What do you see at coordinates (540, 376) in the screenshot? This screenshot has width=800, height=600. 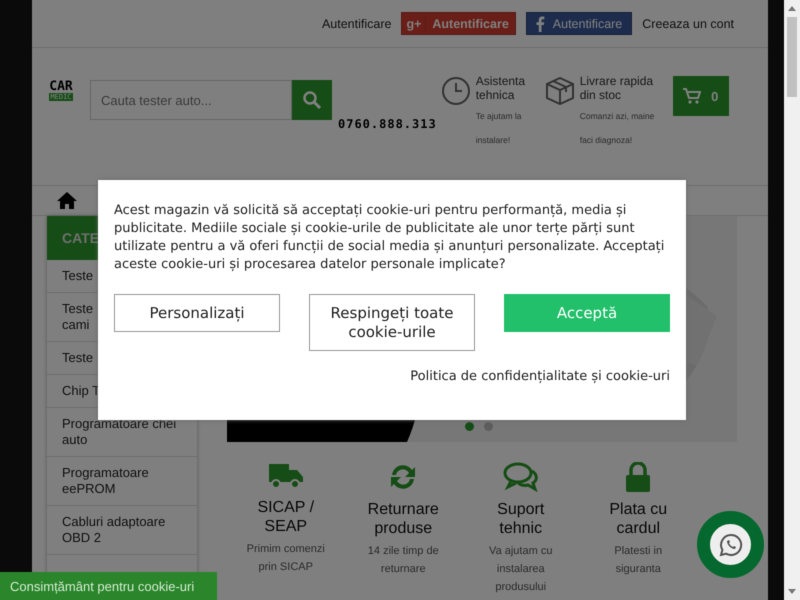 I see `privacy-policy-link: Politica de confidențialitate și cookie-uri` at bounding box center [540, 376].